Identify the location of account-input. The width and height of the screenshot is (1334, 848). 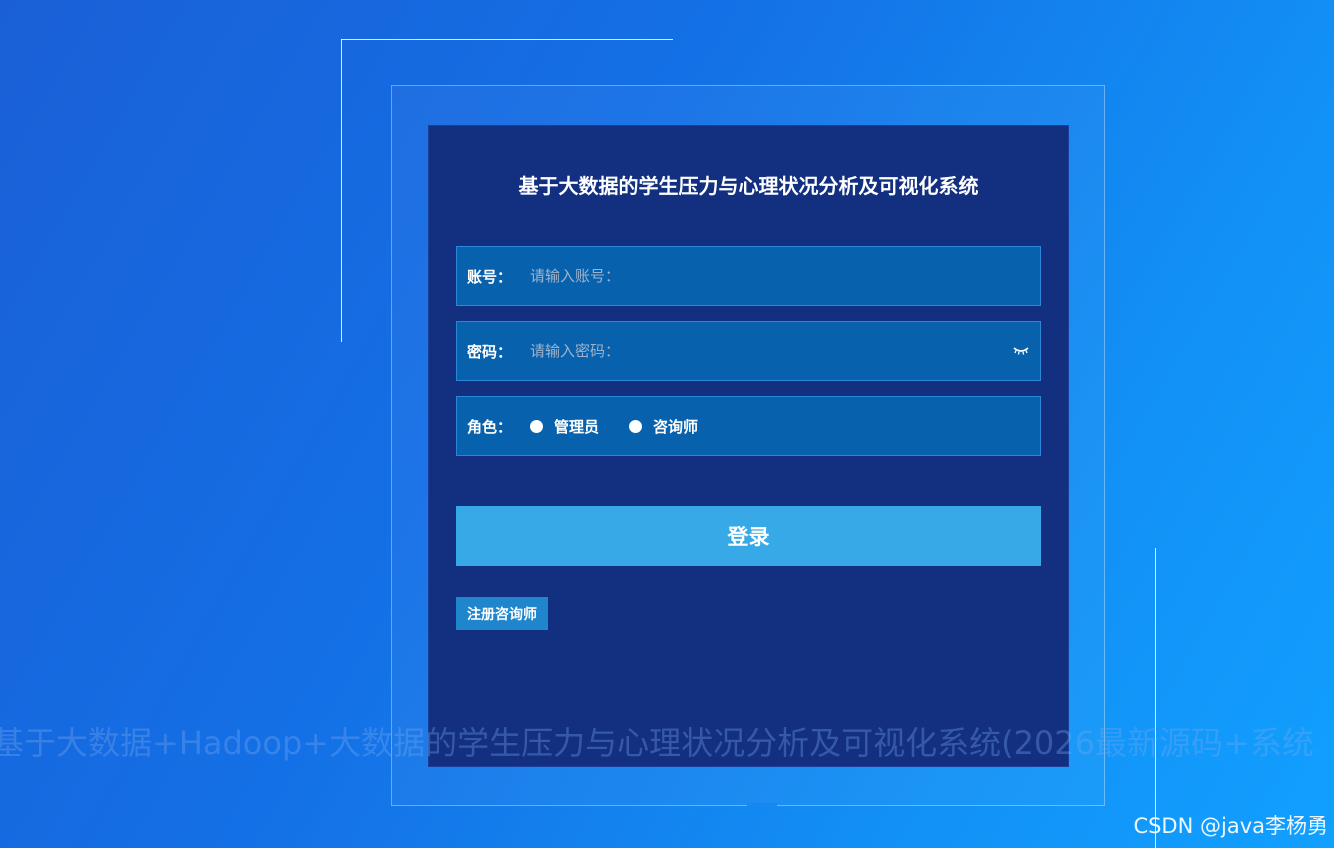
(785, 276).